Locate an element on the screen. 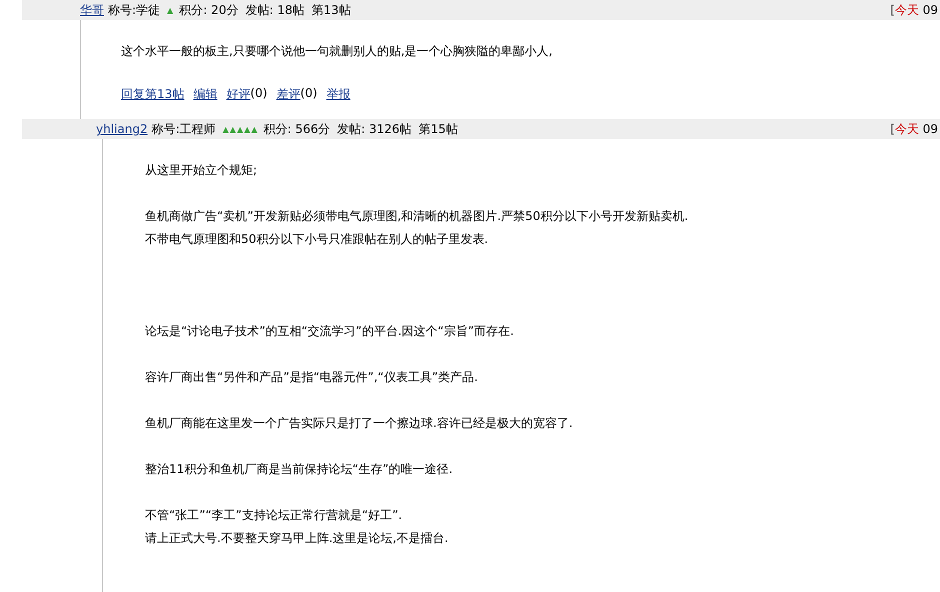 The image size is (940, 592). rating-link: 差评 is located at coordinates (288, 94).